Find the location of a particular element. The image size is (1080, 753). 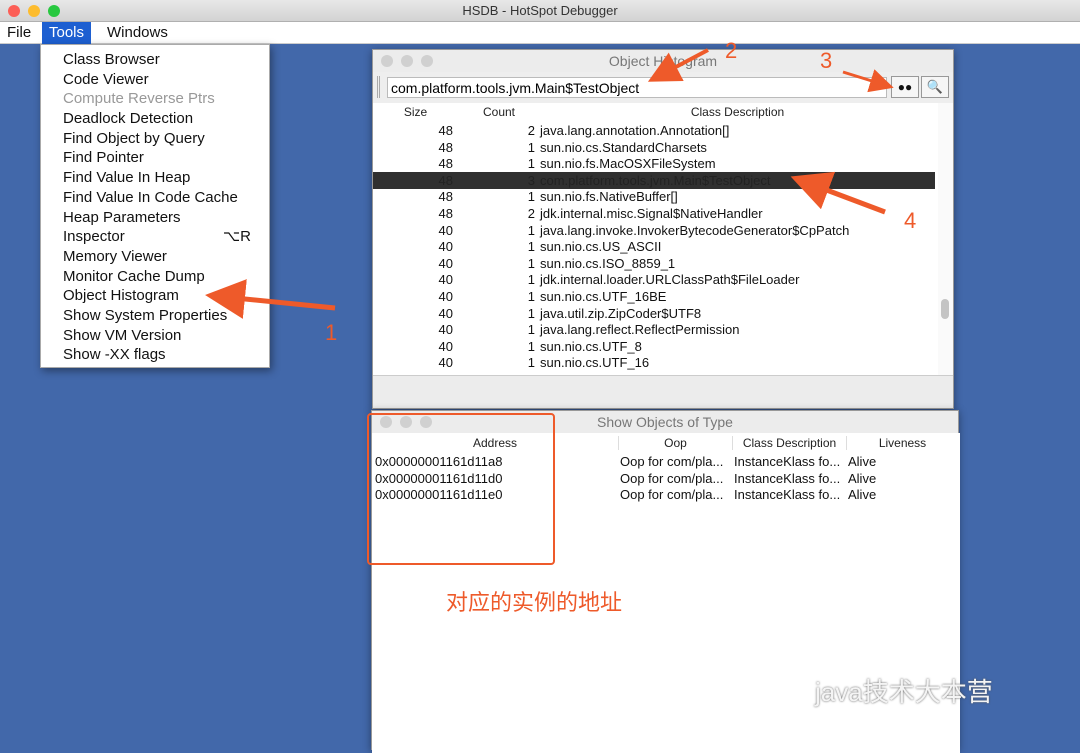

annotation-3: 3 is located at coordinates (826, 60).